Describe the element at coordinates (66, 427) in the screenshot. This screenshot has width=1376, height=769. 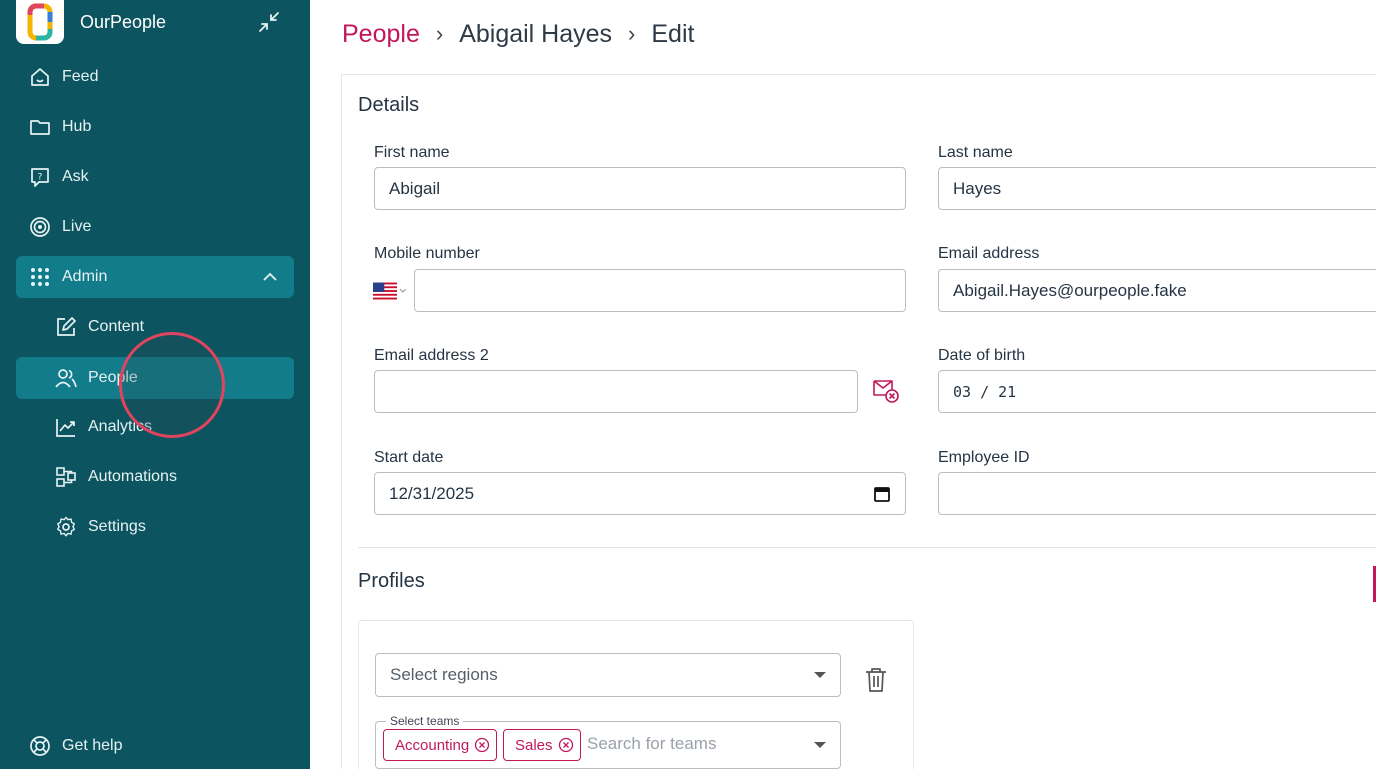
I see `chart-line-icon` at that location.